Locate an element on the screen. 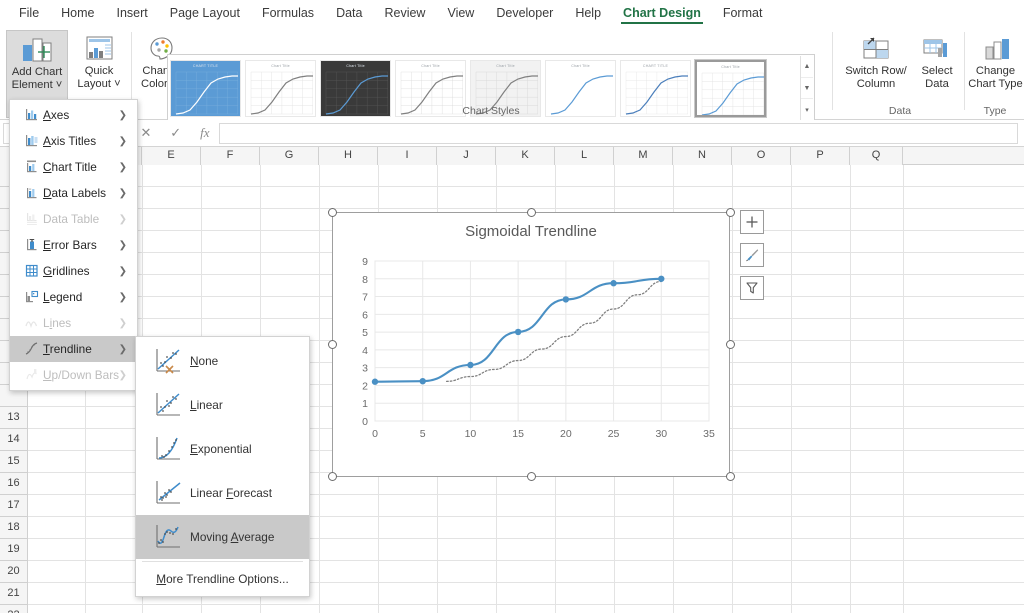 The height and width of the screenshot is (613, 1024). row-header-21: 21 is located at coordinates (14, 594).